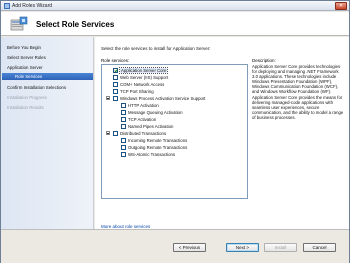 Image resolution: width=350 pixels, height=263 pixels. Describe the element at coordinates (115, 98) in the screenshot. I see `checkbox-was-support` at that location.